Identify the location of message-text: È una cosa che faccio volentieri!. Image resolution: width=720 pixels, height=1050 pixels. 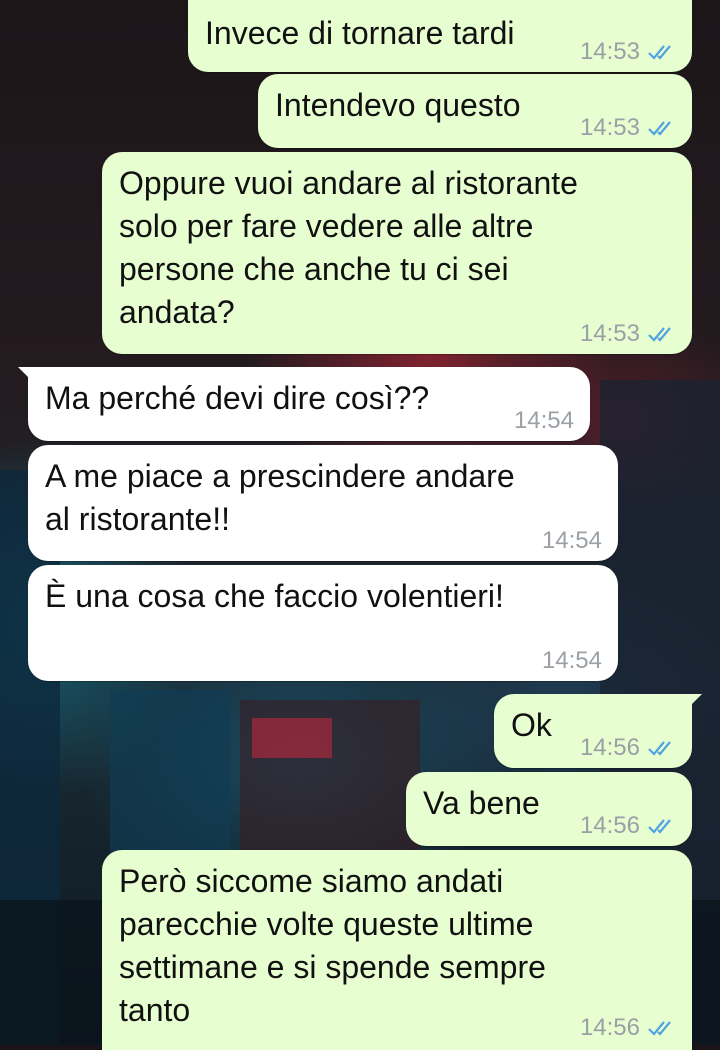
(274, 596).